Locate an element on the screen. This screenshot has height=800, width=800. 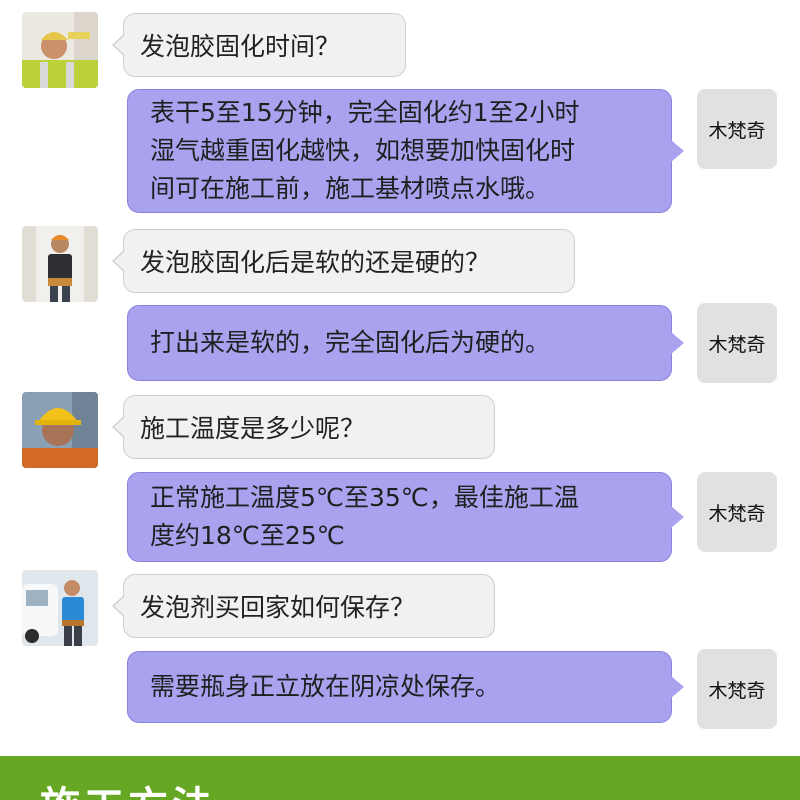
banner-title: 施工方法 is located at coordinates (128, 787).